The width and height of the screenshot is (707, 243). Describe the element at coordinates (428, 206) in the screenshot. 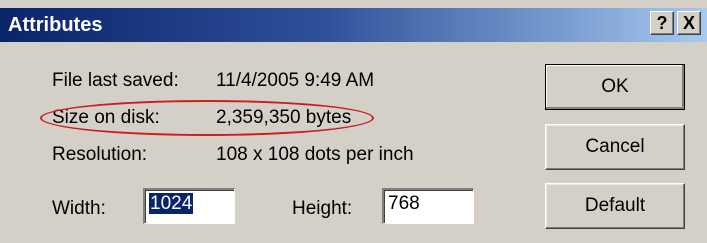

I see `height-input: 768` at that location.